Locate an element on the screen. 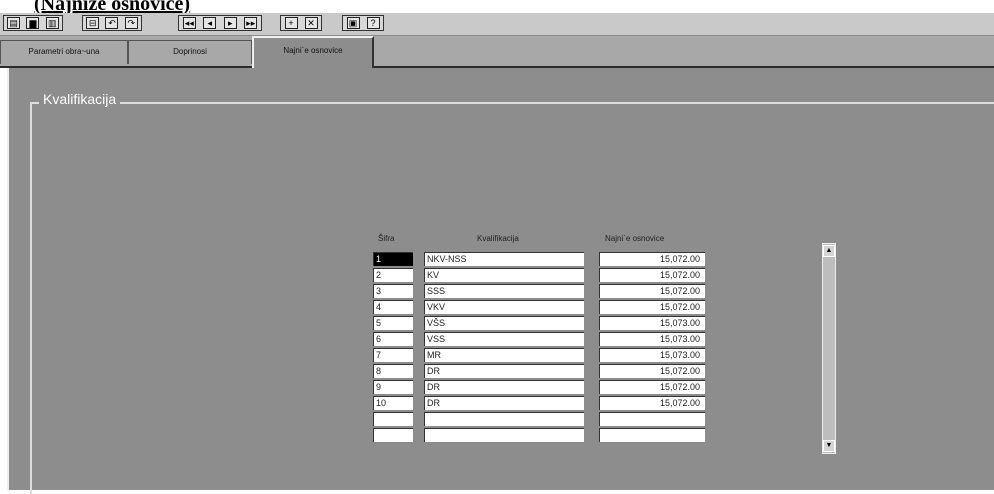 The height and width of the screenshot is (494, 994). first-record-icon: ◂◂ is located at coordinates (189, 23).